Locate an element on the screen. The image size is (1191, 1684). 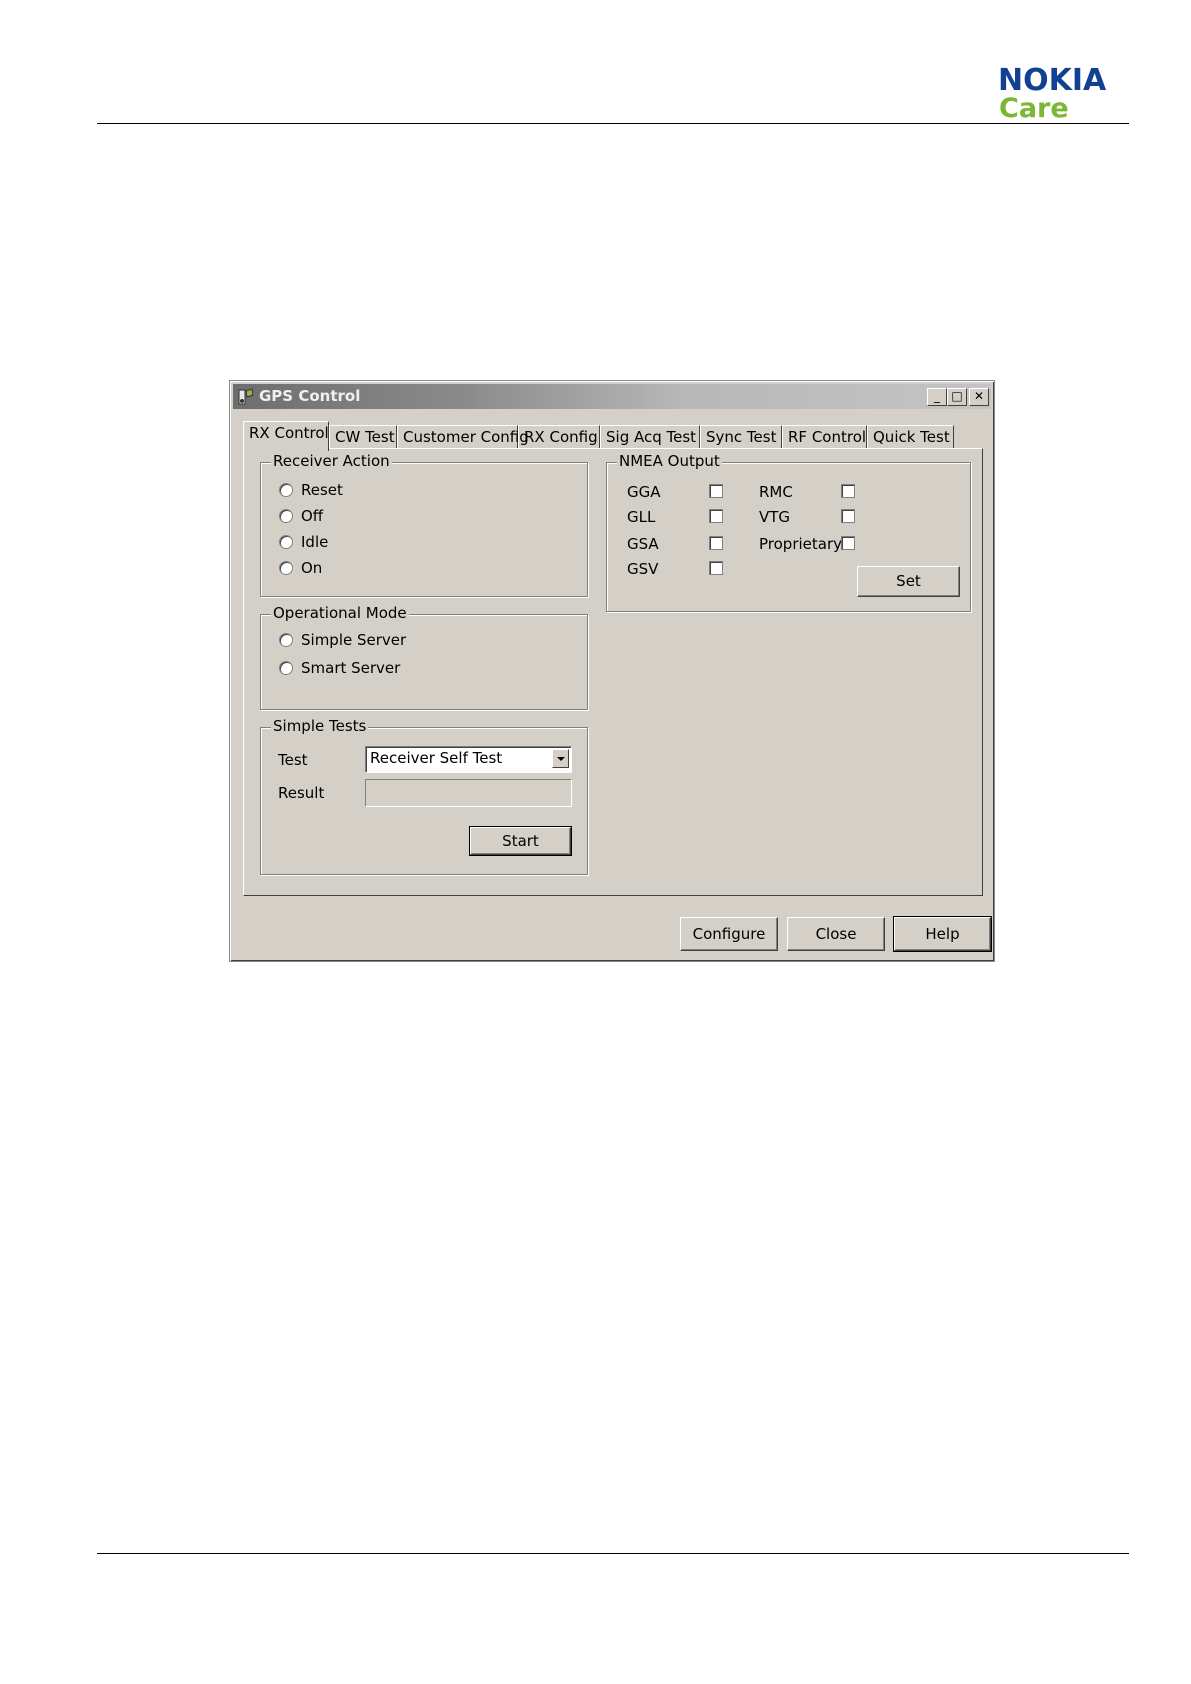
configure-button: Configure is located at coordinates (729, 934).